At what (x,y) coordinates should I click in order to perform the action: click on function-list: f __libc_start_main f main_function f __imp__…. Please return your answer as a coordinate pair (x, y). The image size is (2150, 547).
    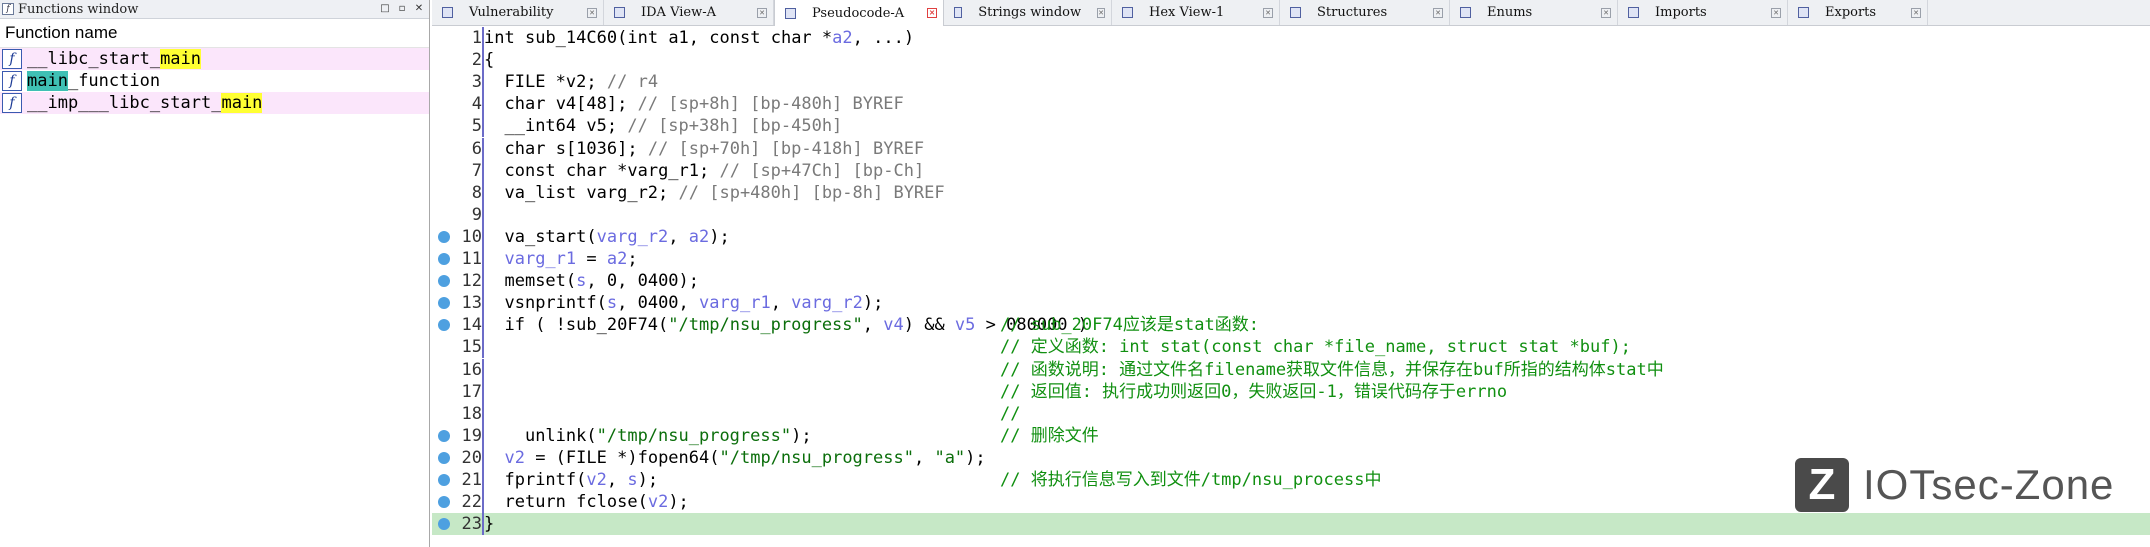
    Looking at the image, I should click on (214, 81).